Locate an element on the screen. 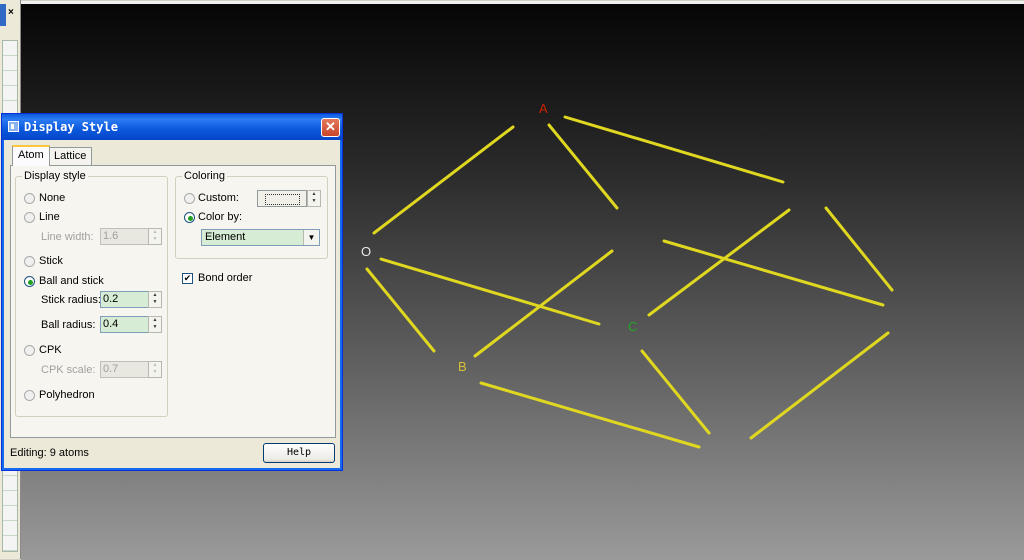 Image resolution: width=1024 pixels, height=560 pixels. dialog-titlebar: Display Style ✕ is located at coordinates (172, 127).